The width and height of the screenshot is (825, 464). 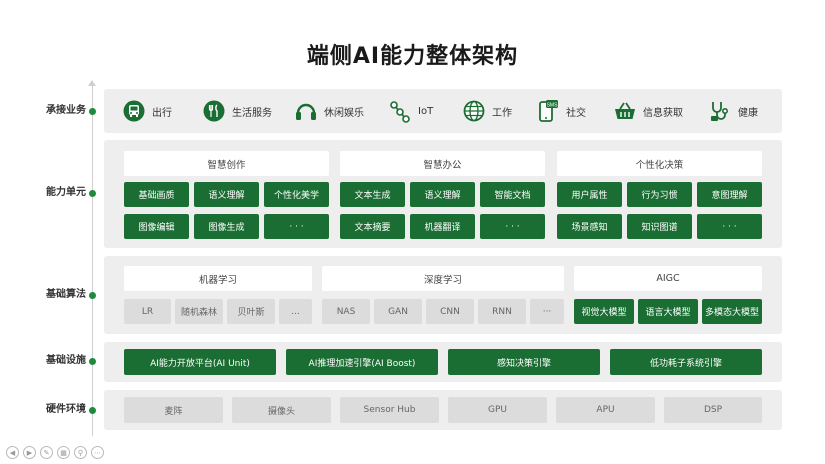 I want to click on basket-icon, so click(x=625, y=111).